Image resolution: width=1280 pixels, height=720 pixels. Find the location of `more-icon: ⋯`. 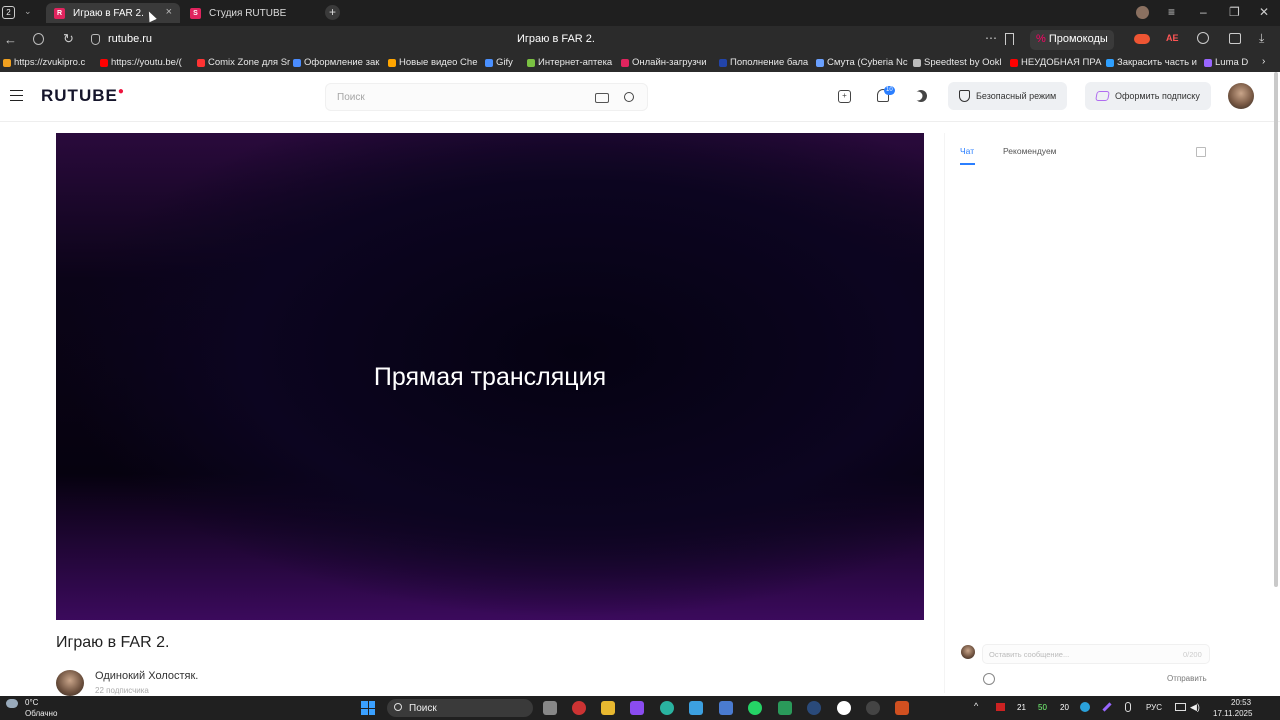

more-icon: ⋯ is located at coordinates (991, 38).